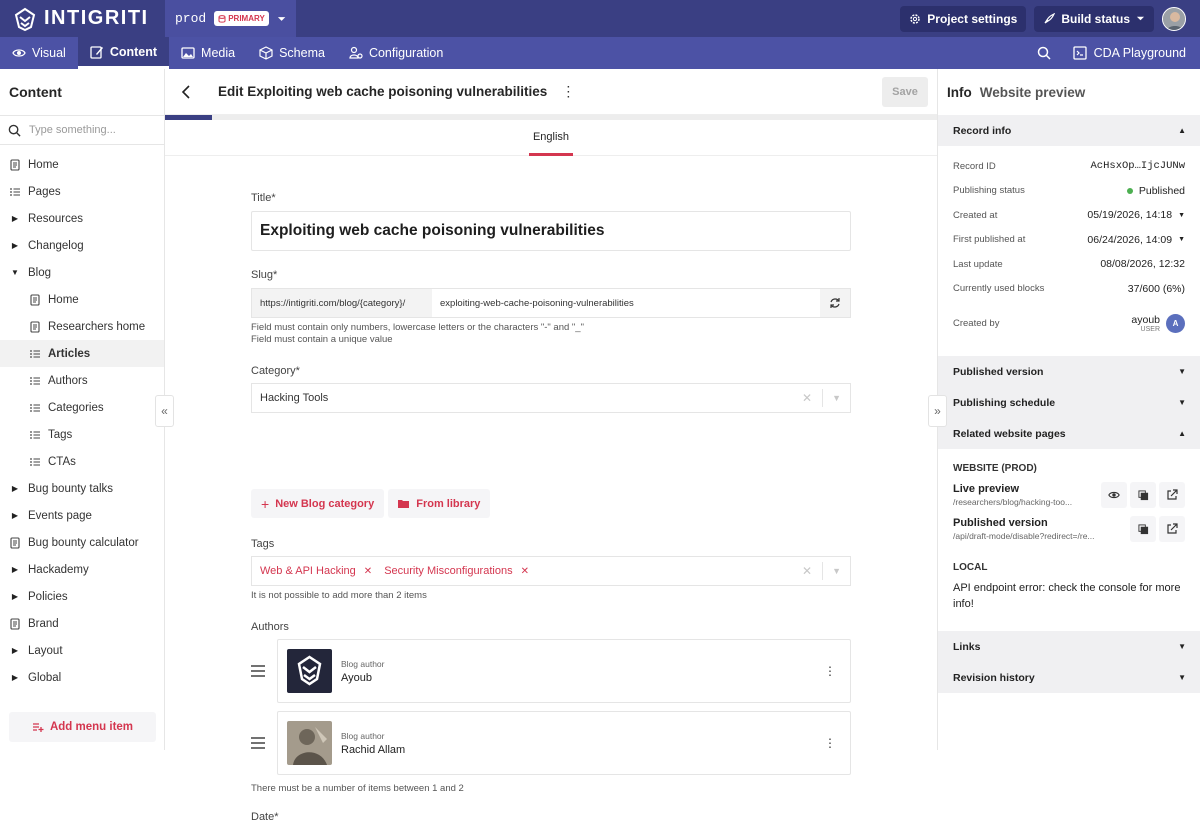  I want to click on record-info-key: Publishing status, so click(989, 191).